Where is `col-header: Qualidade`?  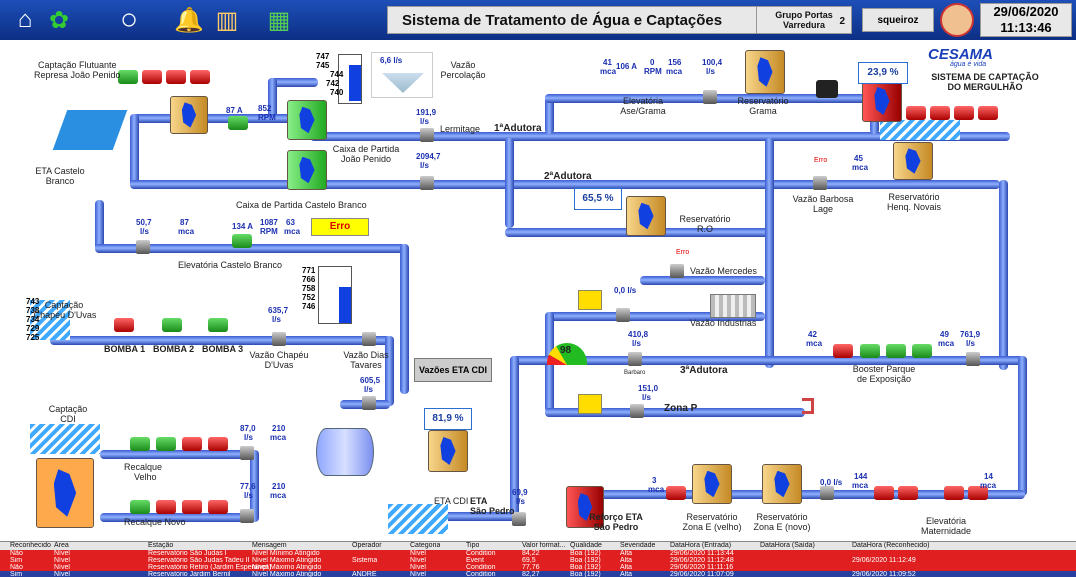 col-header: Qualidade is located at coordinates (586, 546).